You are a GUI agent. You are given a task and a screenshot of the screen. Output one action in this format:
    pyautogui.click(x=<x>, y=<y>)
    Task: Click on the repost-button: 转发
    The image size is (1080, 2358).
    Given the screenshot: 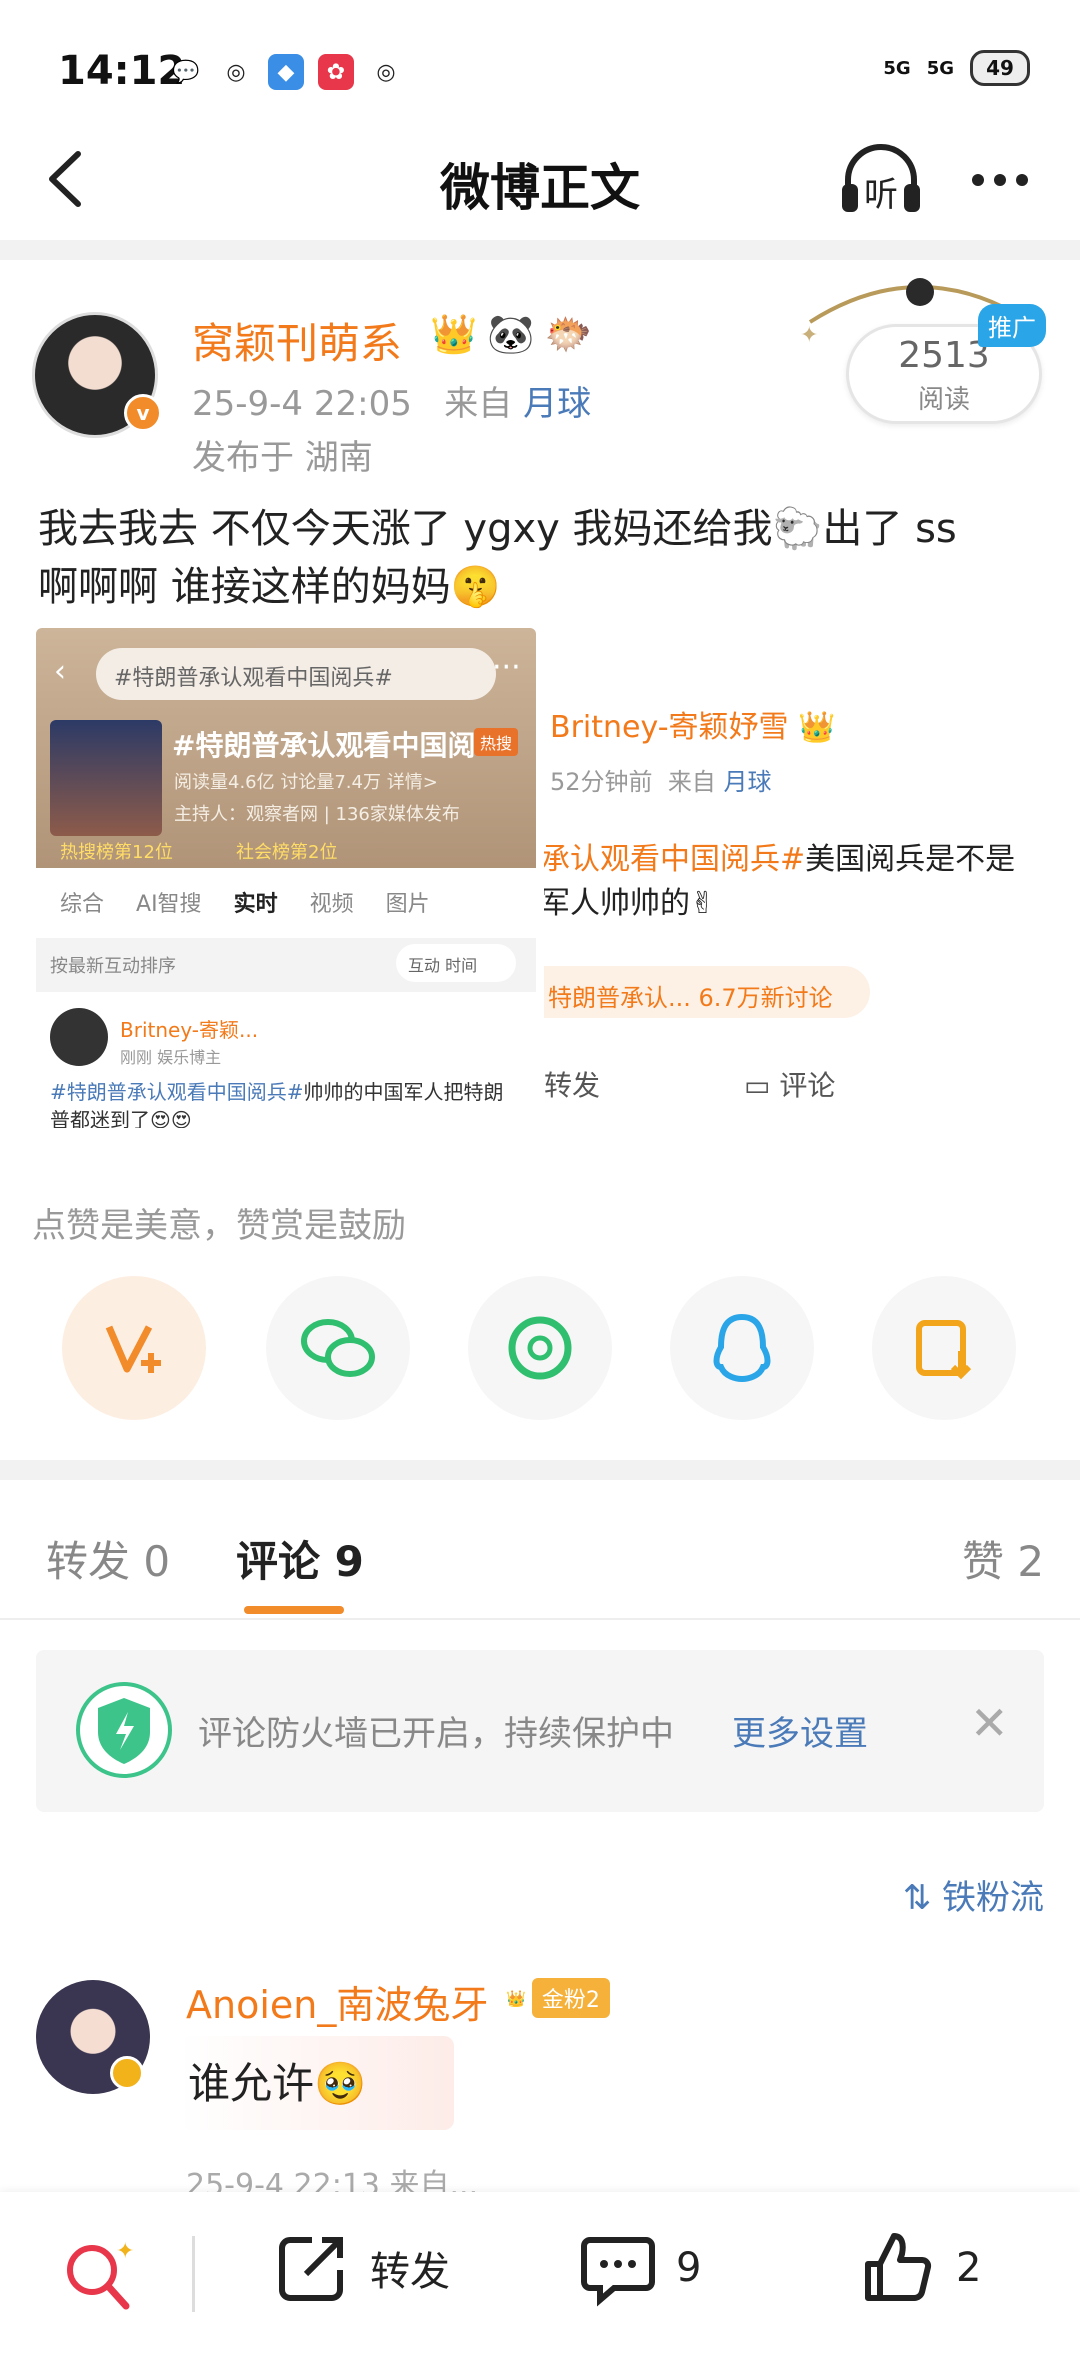 What is the action you would take?
    pyautogui.click(x=361, y=2268)
    